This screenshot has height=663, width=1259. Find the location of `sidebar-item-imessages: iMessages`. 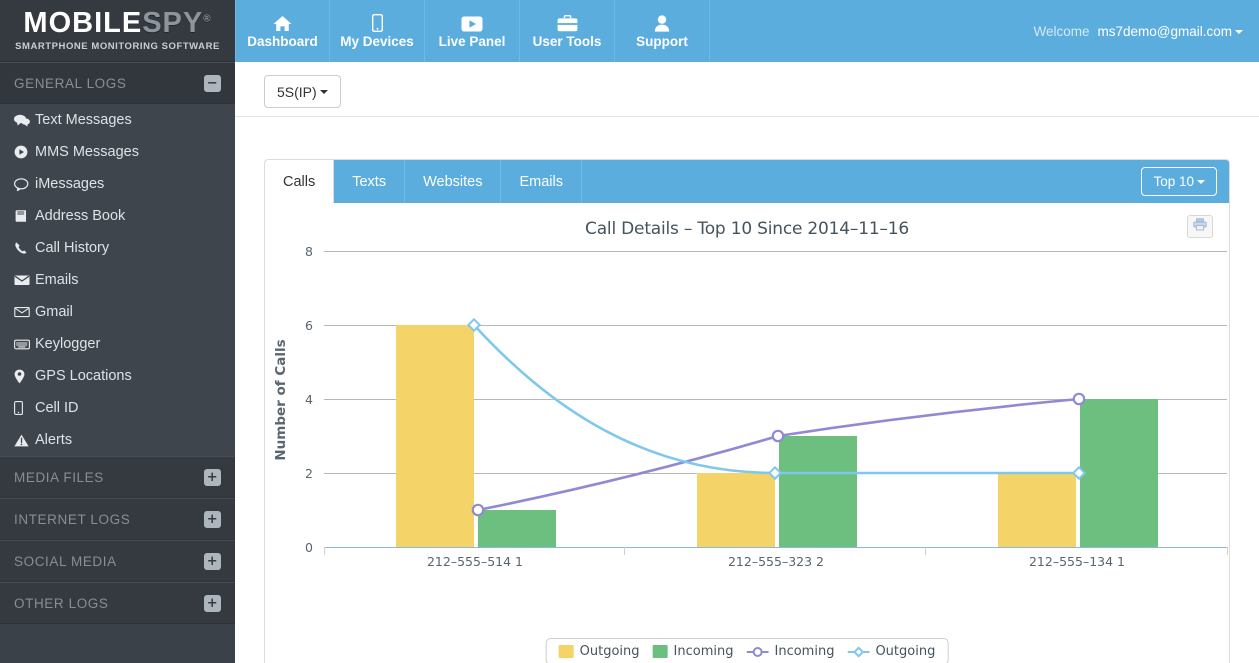

sidebar-item-imessages: iMessages is located at coordinates (117, 184).